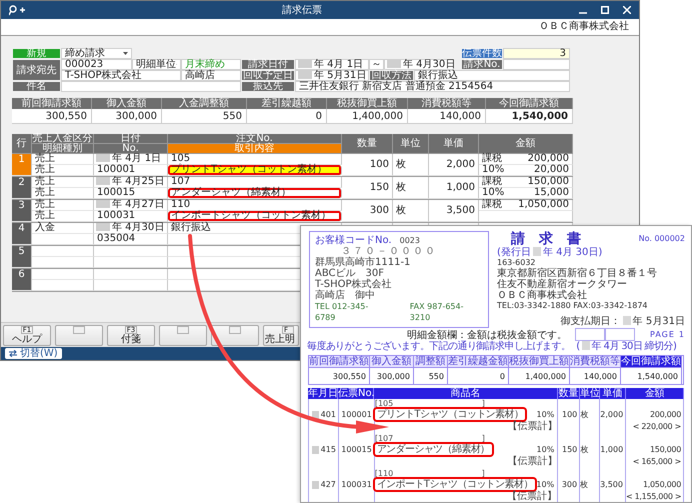 Image resolution: width=692 pixels, height=503 pixels. Describe the element at coordinates (656, 426) in the screenshot. I see `table-cell-text: < 220,000 >` at that location.